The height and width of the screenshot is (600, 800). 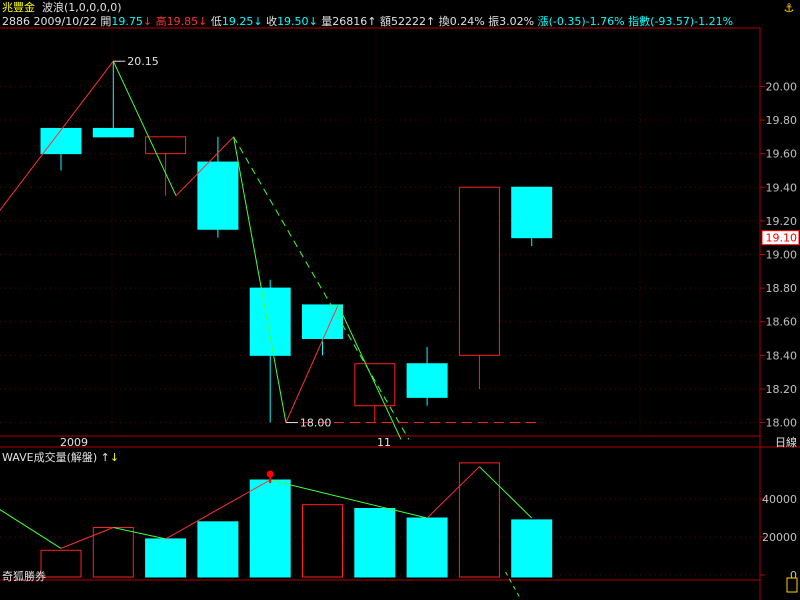 I want to click on broker-label-row: 奇狐勝券, so click(x=24, y=576).